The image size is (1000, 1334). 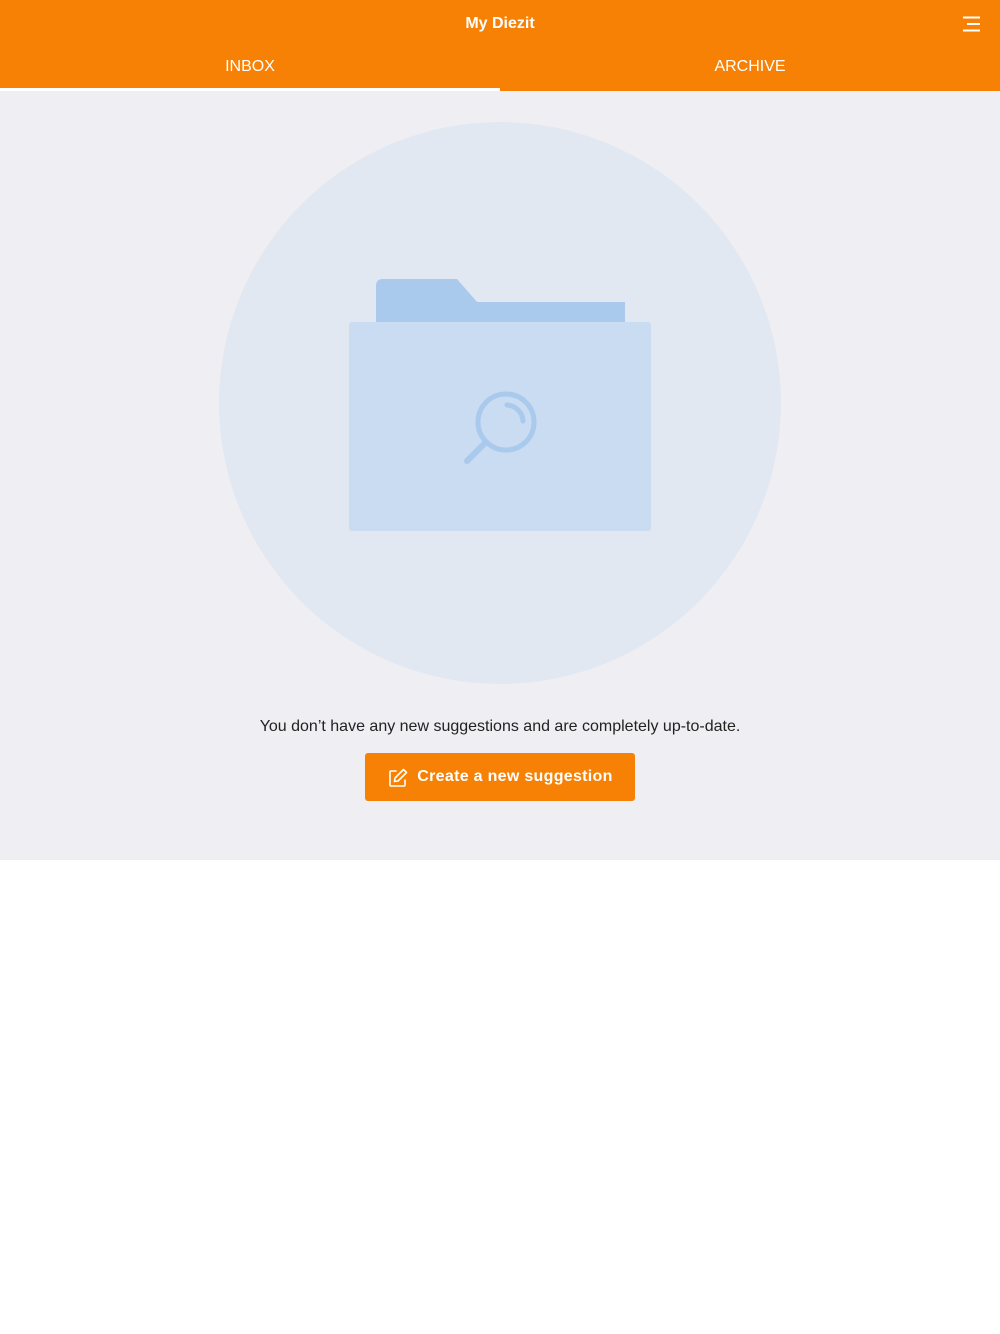 I want to click on menu-button, so click(x=971, y=24).